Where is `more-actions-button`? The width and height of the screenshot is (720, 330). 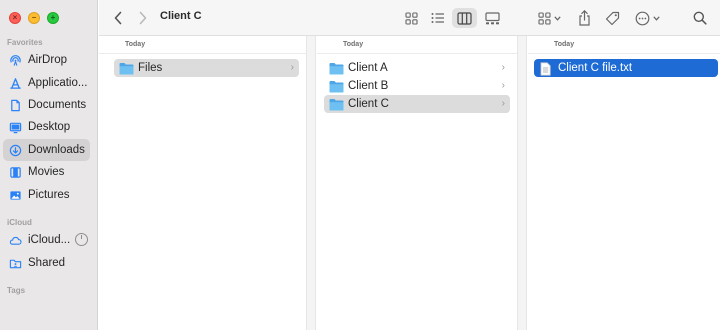 more-actions-button is located at coordinates (647, 18).